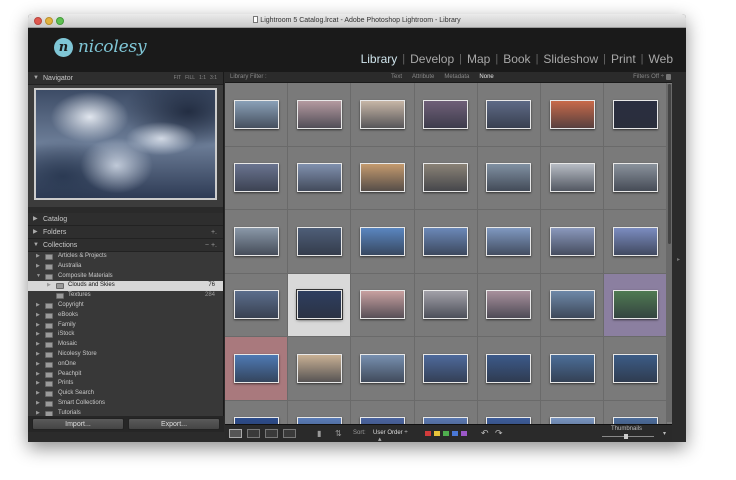  What do you see at coordinates (202, 78) in the screenshot?
I see `navigator-zoom-option: 1:1` at bounding box center [202, 78].